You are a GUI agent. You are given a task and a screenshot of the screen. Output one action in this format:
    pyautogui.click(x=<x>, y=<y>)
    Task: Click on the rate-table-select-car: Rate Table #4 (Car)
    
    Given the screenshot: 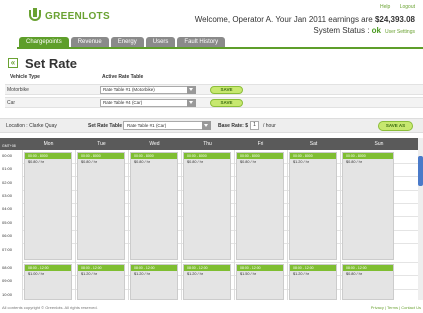 What is the action you would take?
    pyautogui.click(x=148, y=103)
    